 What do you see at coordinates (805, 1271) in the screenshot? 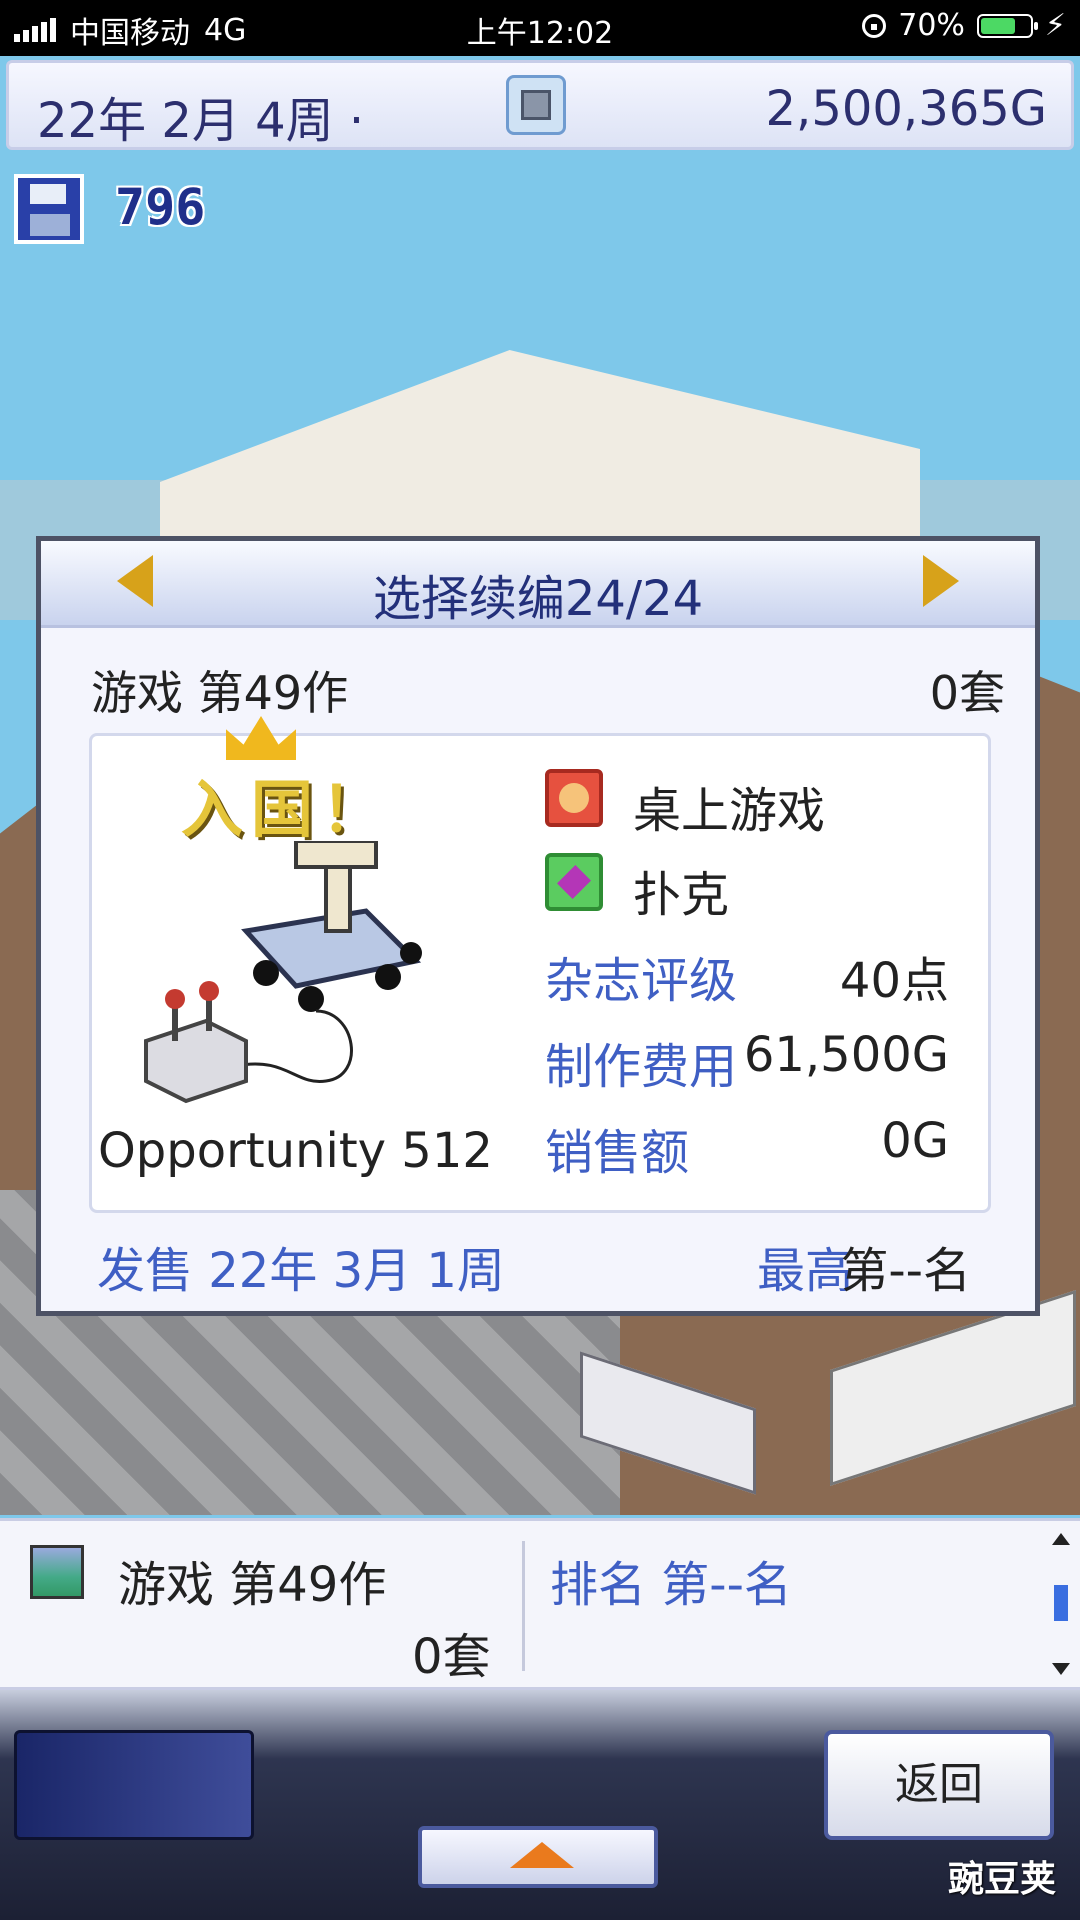
I see `best-rank-label: 最高` at bounding box center [805, 1271].